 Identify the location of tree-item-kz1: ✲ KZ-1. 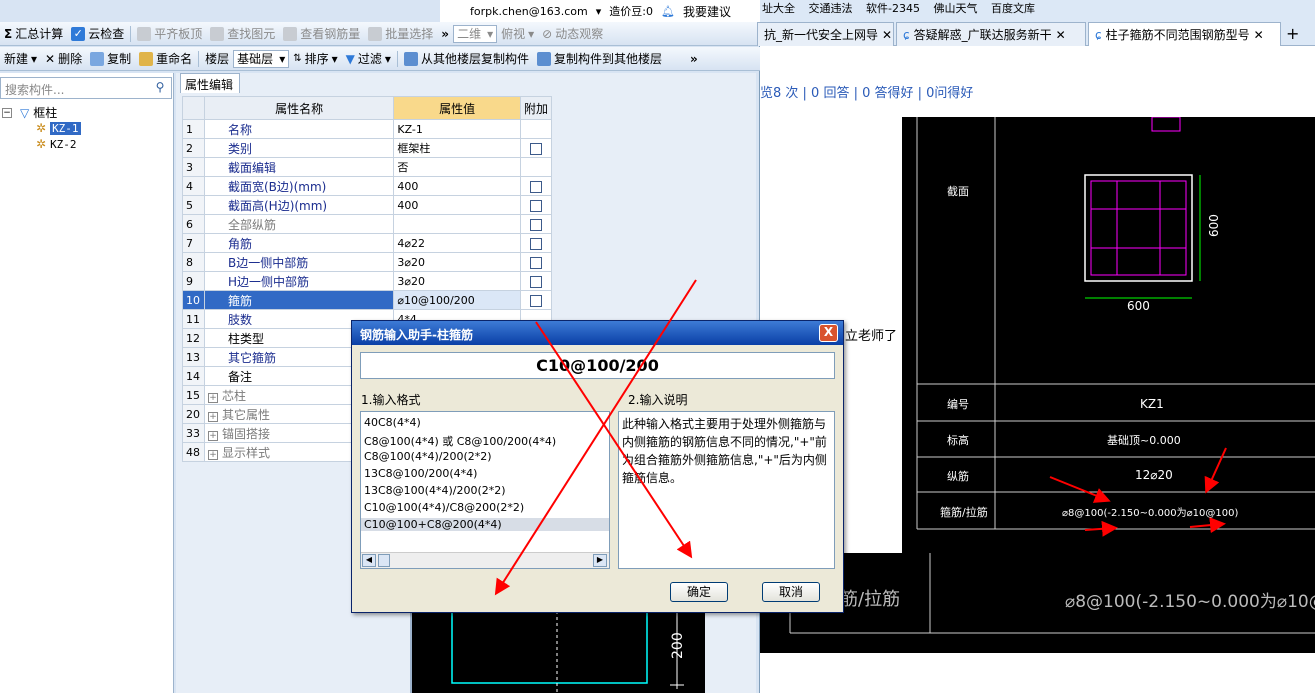
(58, 128).